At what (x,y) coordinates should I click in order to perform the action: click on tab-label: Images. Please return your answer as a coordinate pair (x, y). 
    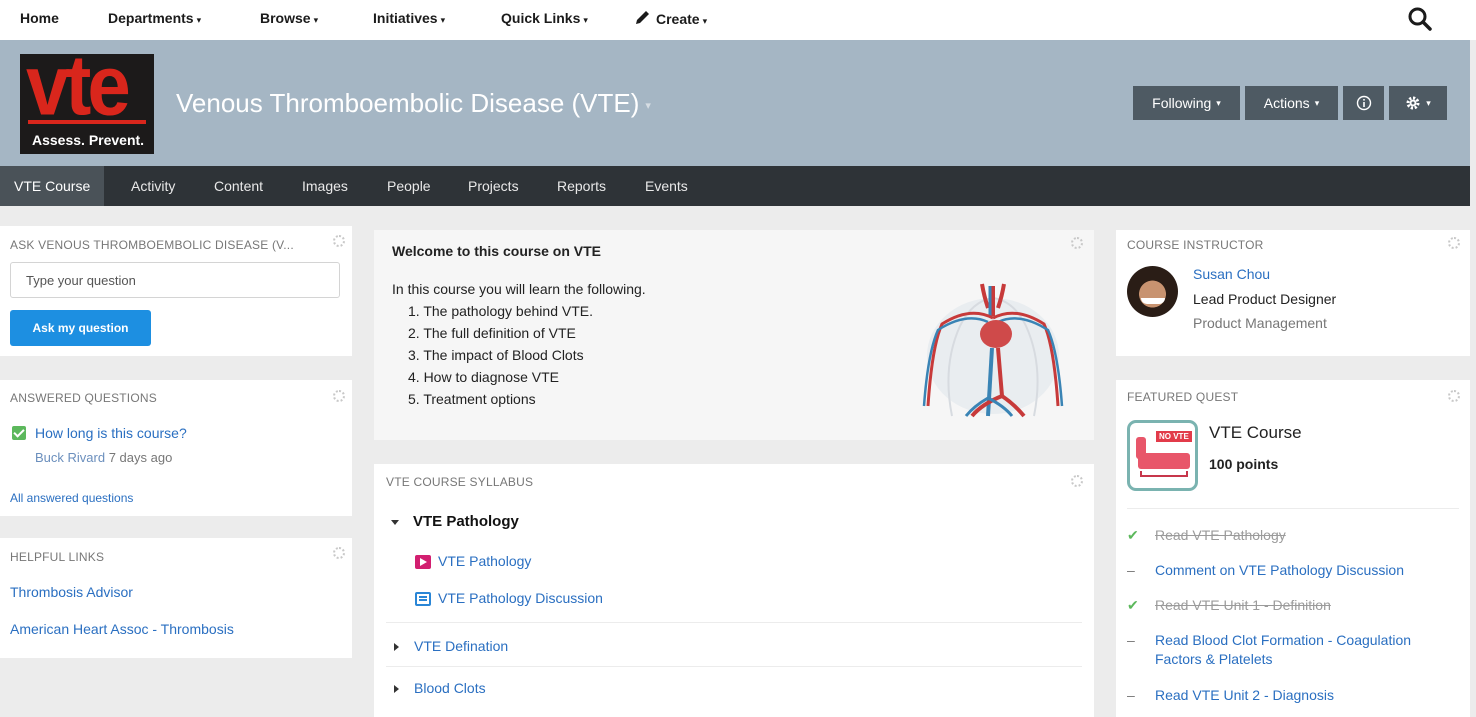
    Looking at the image, I should click on (325, 186).